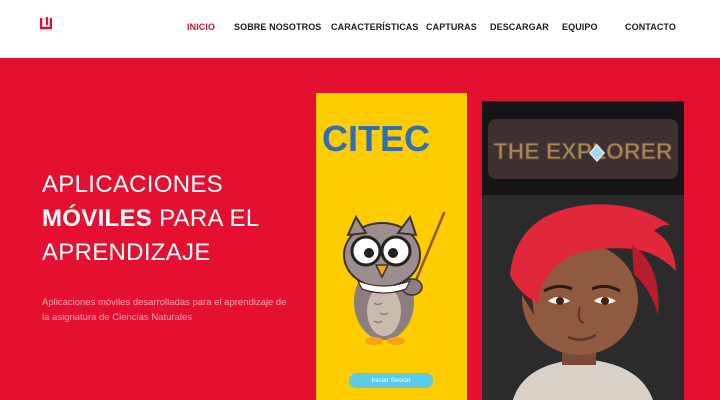  Describe the element at coordinates (277, 27) in the screenshot. I see `nav-sobre-nosotros: SOBRE NOSOTROS` at that location.